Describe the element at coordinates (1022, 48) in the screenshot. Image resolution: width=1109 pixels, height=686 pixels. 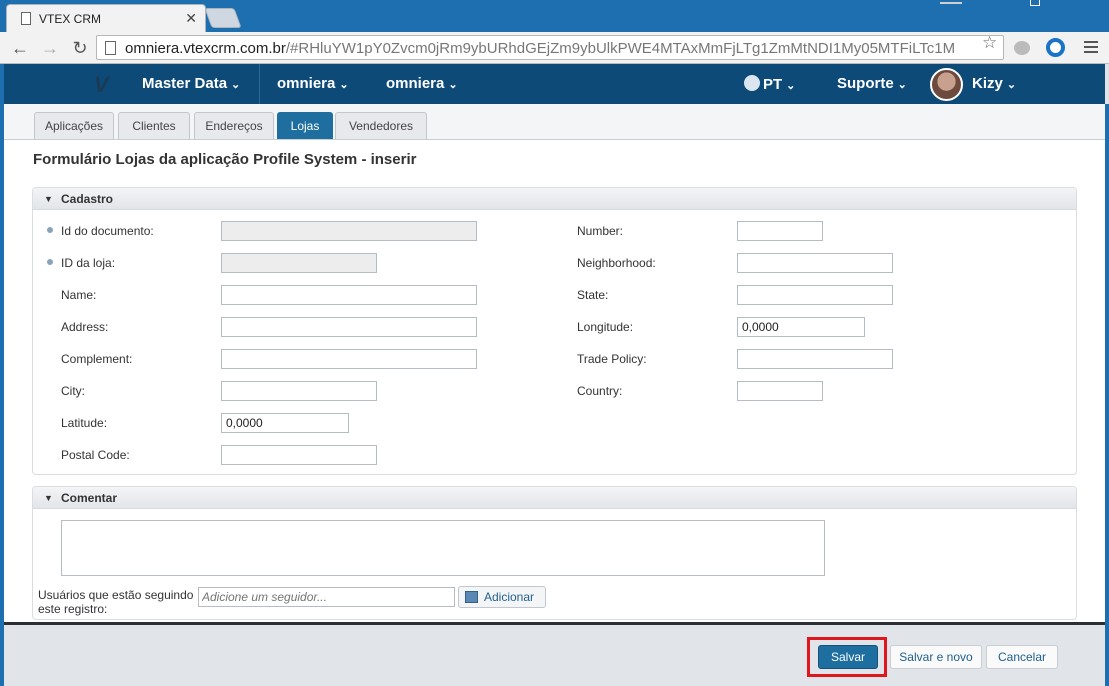
I see `extension-icon` at that location.